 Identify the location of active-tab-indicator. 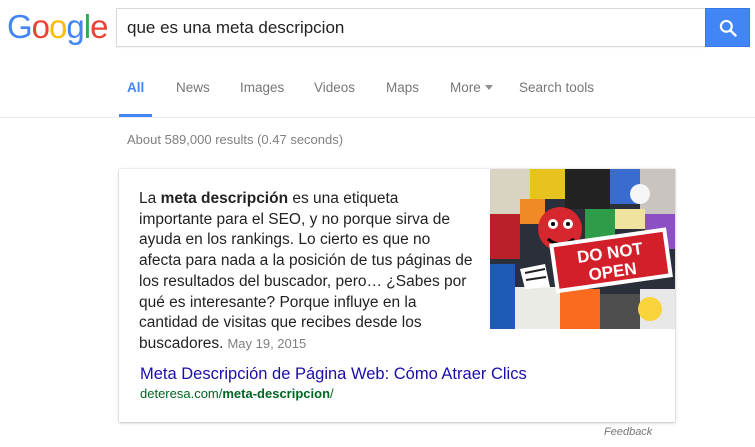
(135, 115).